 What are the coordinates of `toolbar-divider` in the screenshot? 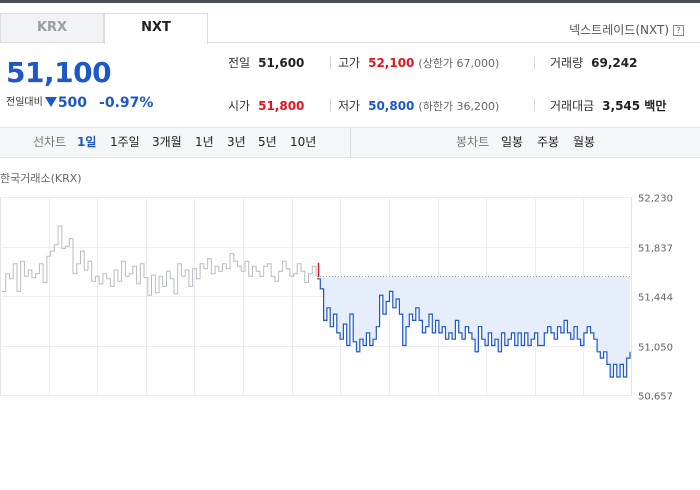 It's located at (350, 142).